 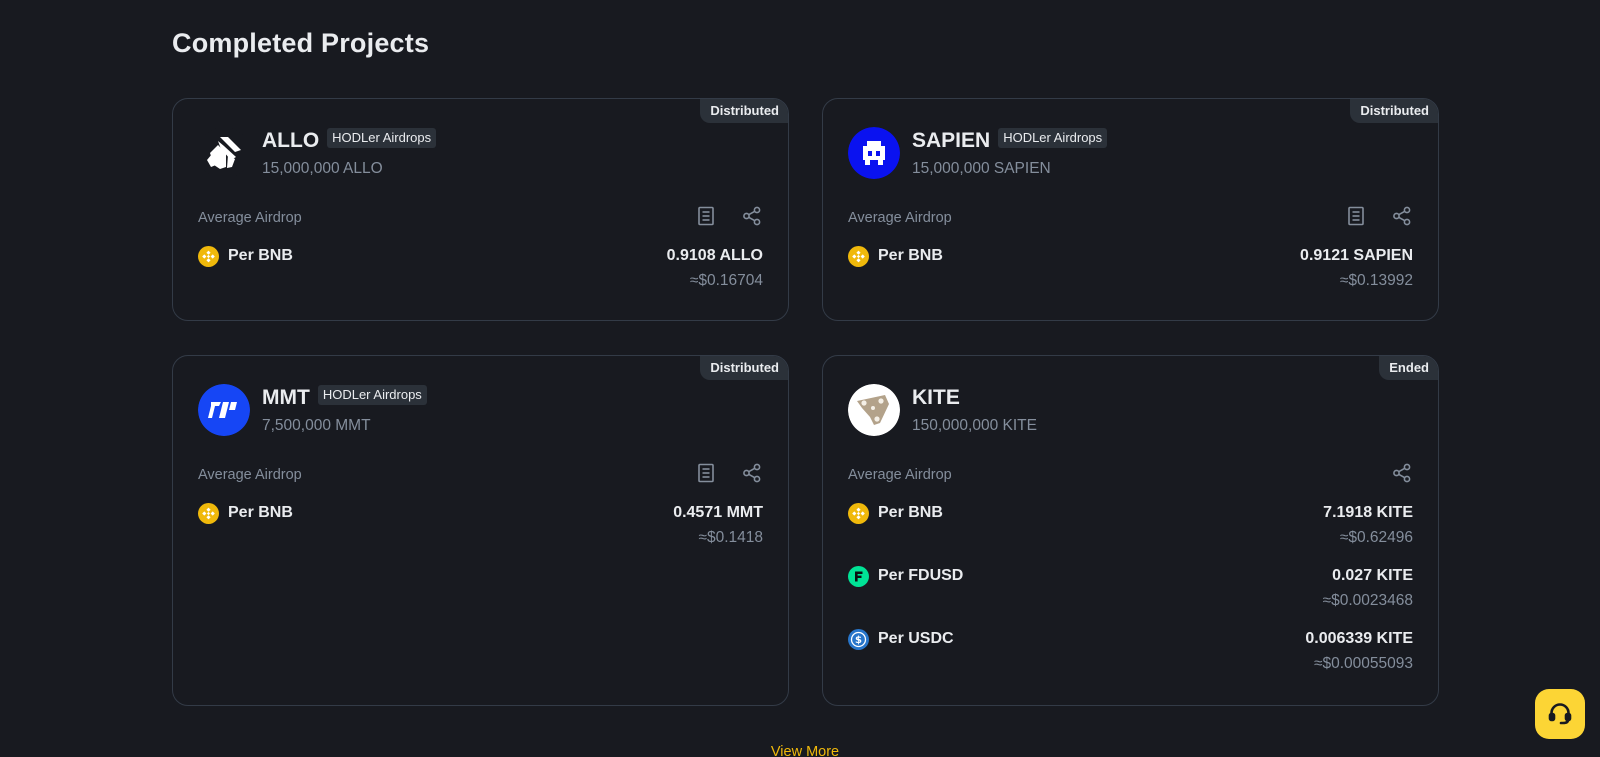 I want to click on project-name: MMT HODLer Airdrops, so click(x=344, y=397).